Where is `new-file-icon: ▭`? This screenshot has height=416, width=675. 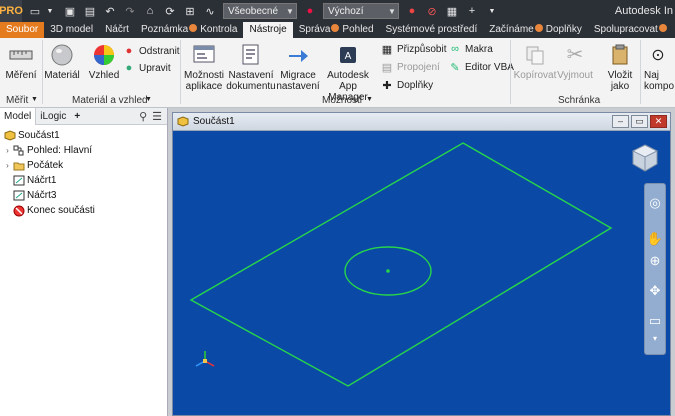
new-file-icon: ▭ is located at coordinates (35, 11).